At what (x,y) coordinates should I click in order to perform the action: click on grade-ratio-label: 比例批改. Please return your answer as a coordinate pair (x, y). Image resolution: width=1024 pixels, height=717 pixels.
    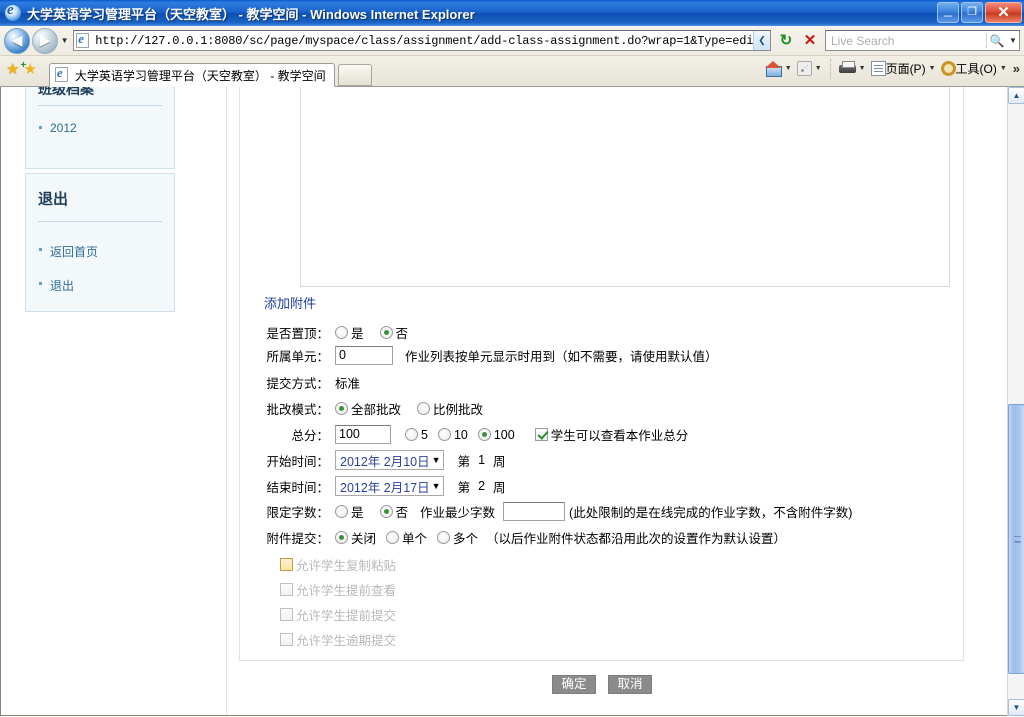
    Looking at the image, I should click on (458, 408).